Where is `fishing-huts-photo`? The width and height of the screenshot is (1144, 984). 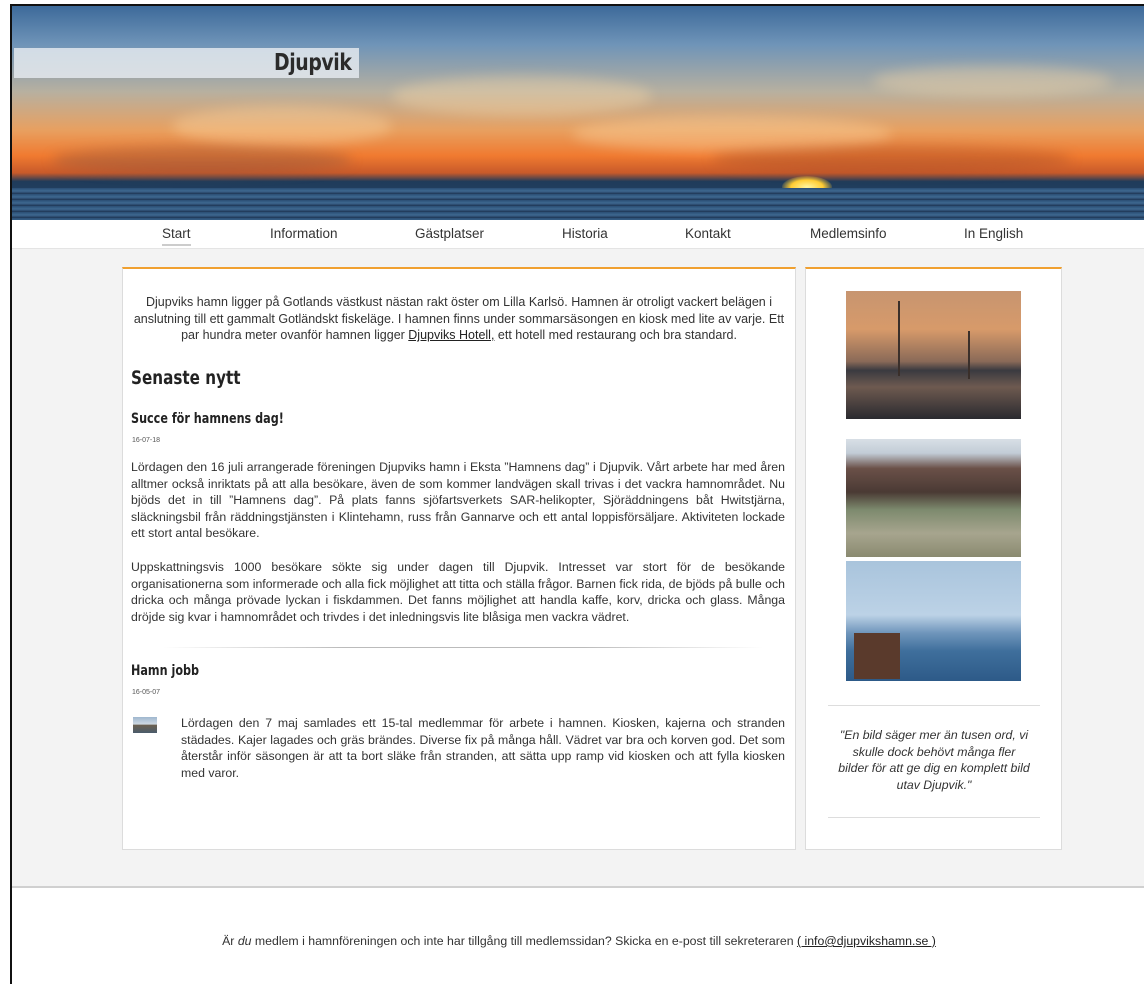
fishing-huts-photo is located at coordinates (933, 498).